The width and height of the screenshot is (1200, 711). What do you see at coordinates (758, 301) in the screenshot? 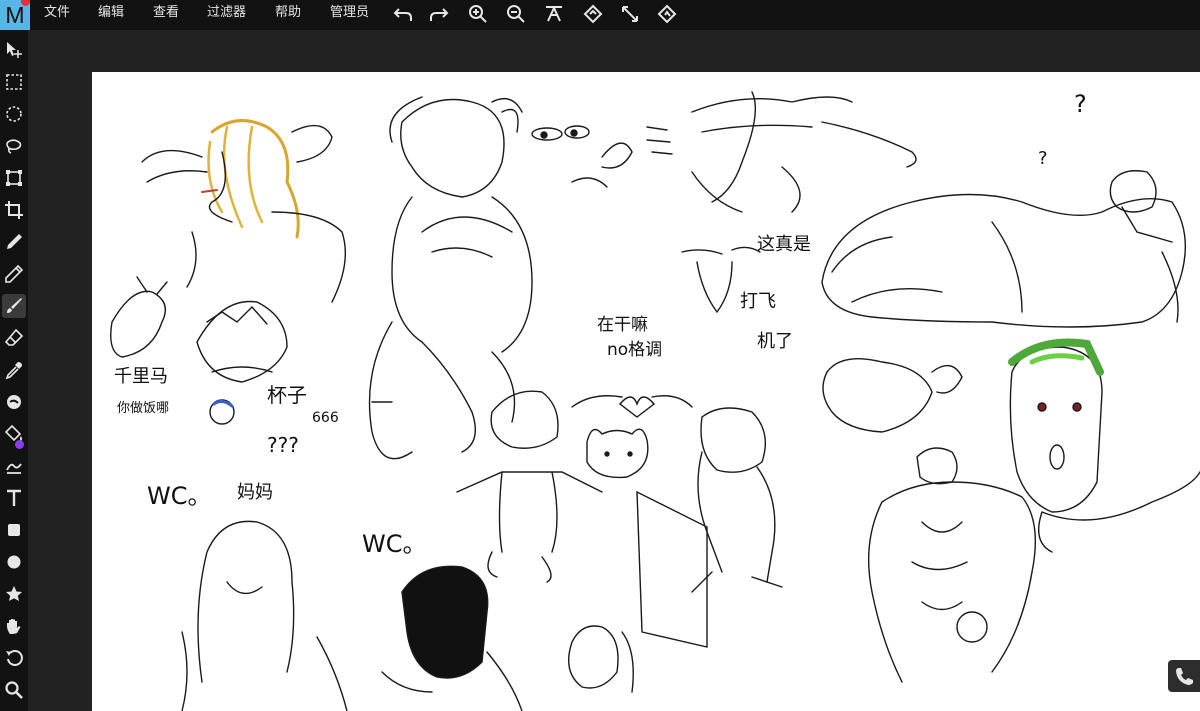
I see `text-dafei: 打飞` at bounding box center [758, 301].